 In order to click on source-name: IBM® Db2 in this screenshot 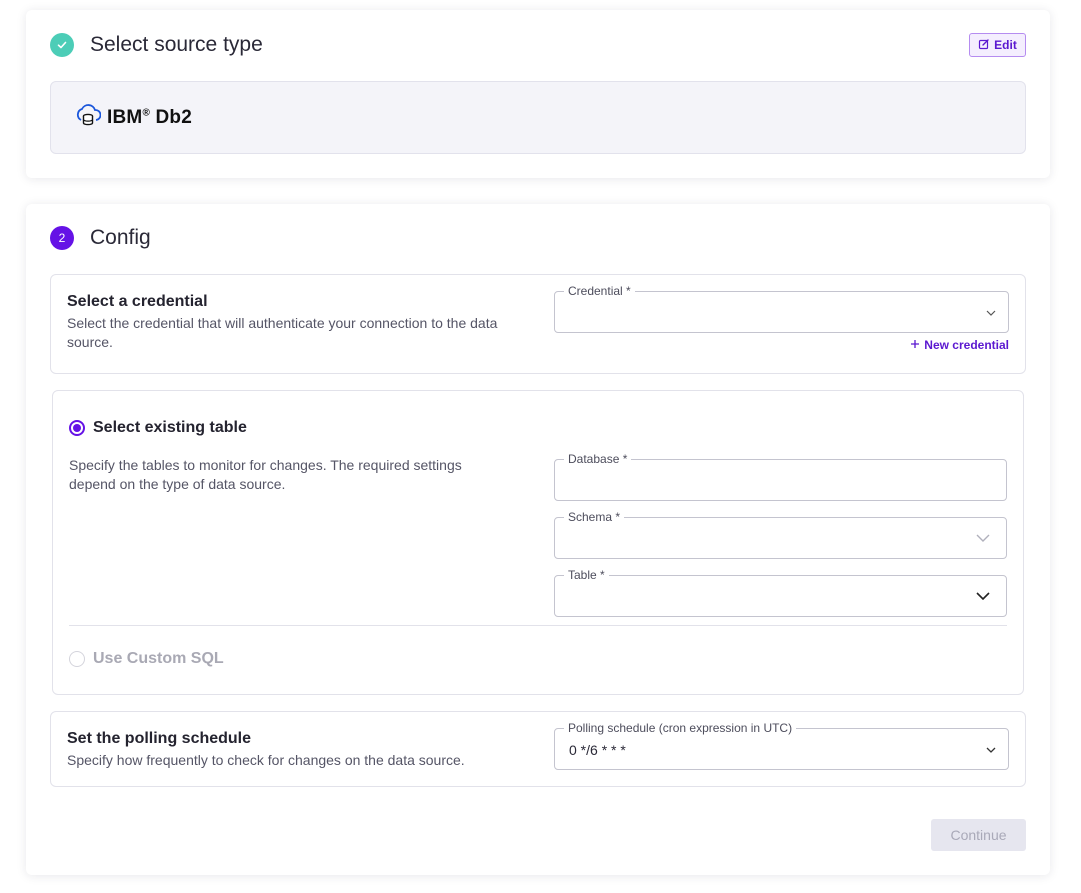, I will do `click(149, 118)`.